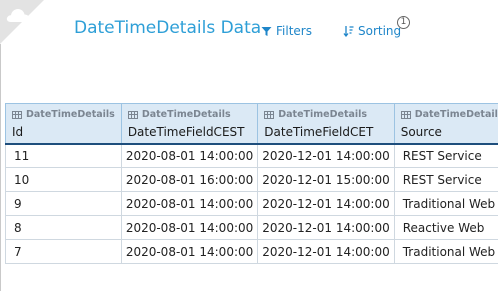 The image size is (498, 291). What do you see at coordinates (63, 227) in the screenshot?
I see `cell-id: 8` at bounding box center [63, 227].